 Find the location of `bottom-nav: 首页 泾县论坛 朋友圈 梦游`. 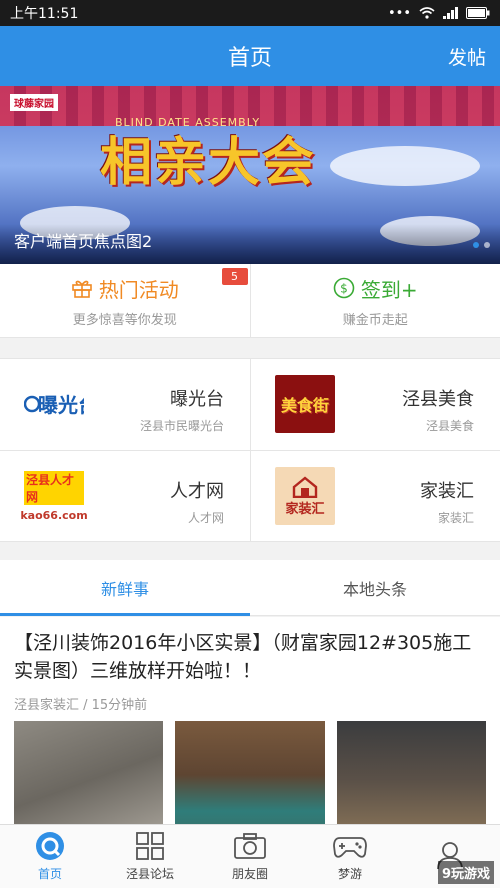

bottom-nav: 首页 泾县论坛 朋友圈 梦游 is located at coordinates (250, 856).